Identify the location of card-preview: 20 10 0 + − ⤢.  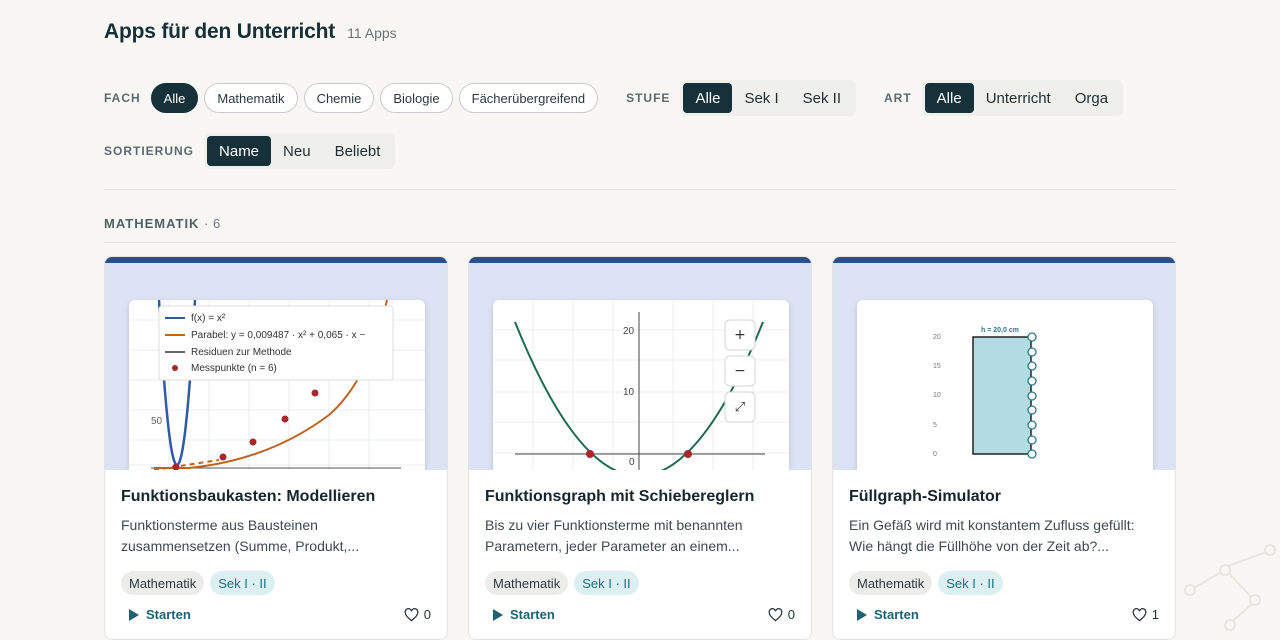
(640, 366).